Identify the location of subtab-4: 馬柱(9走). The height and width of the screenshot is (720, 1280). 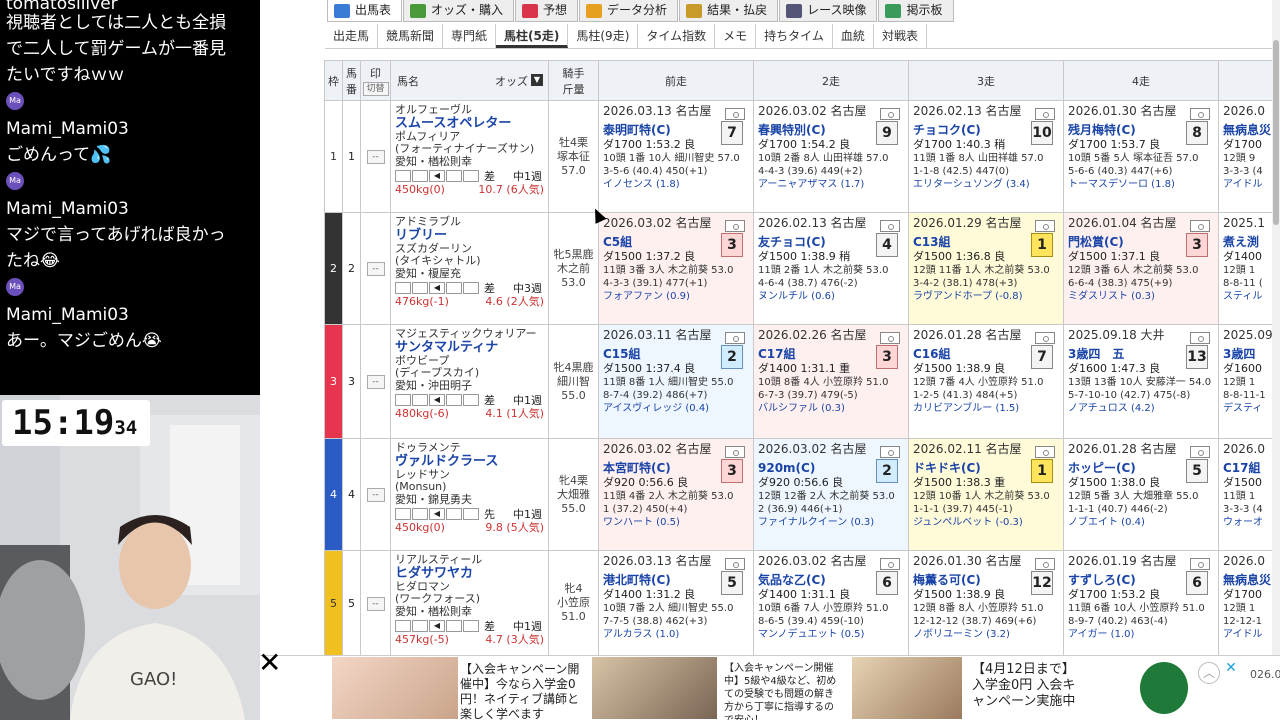
(603, 36).